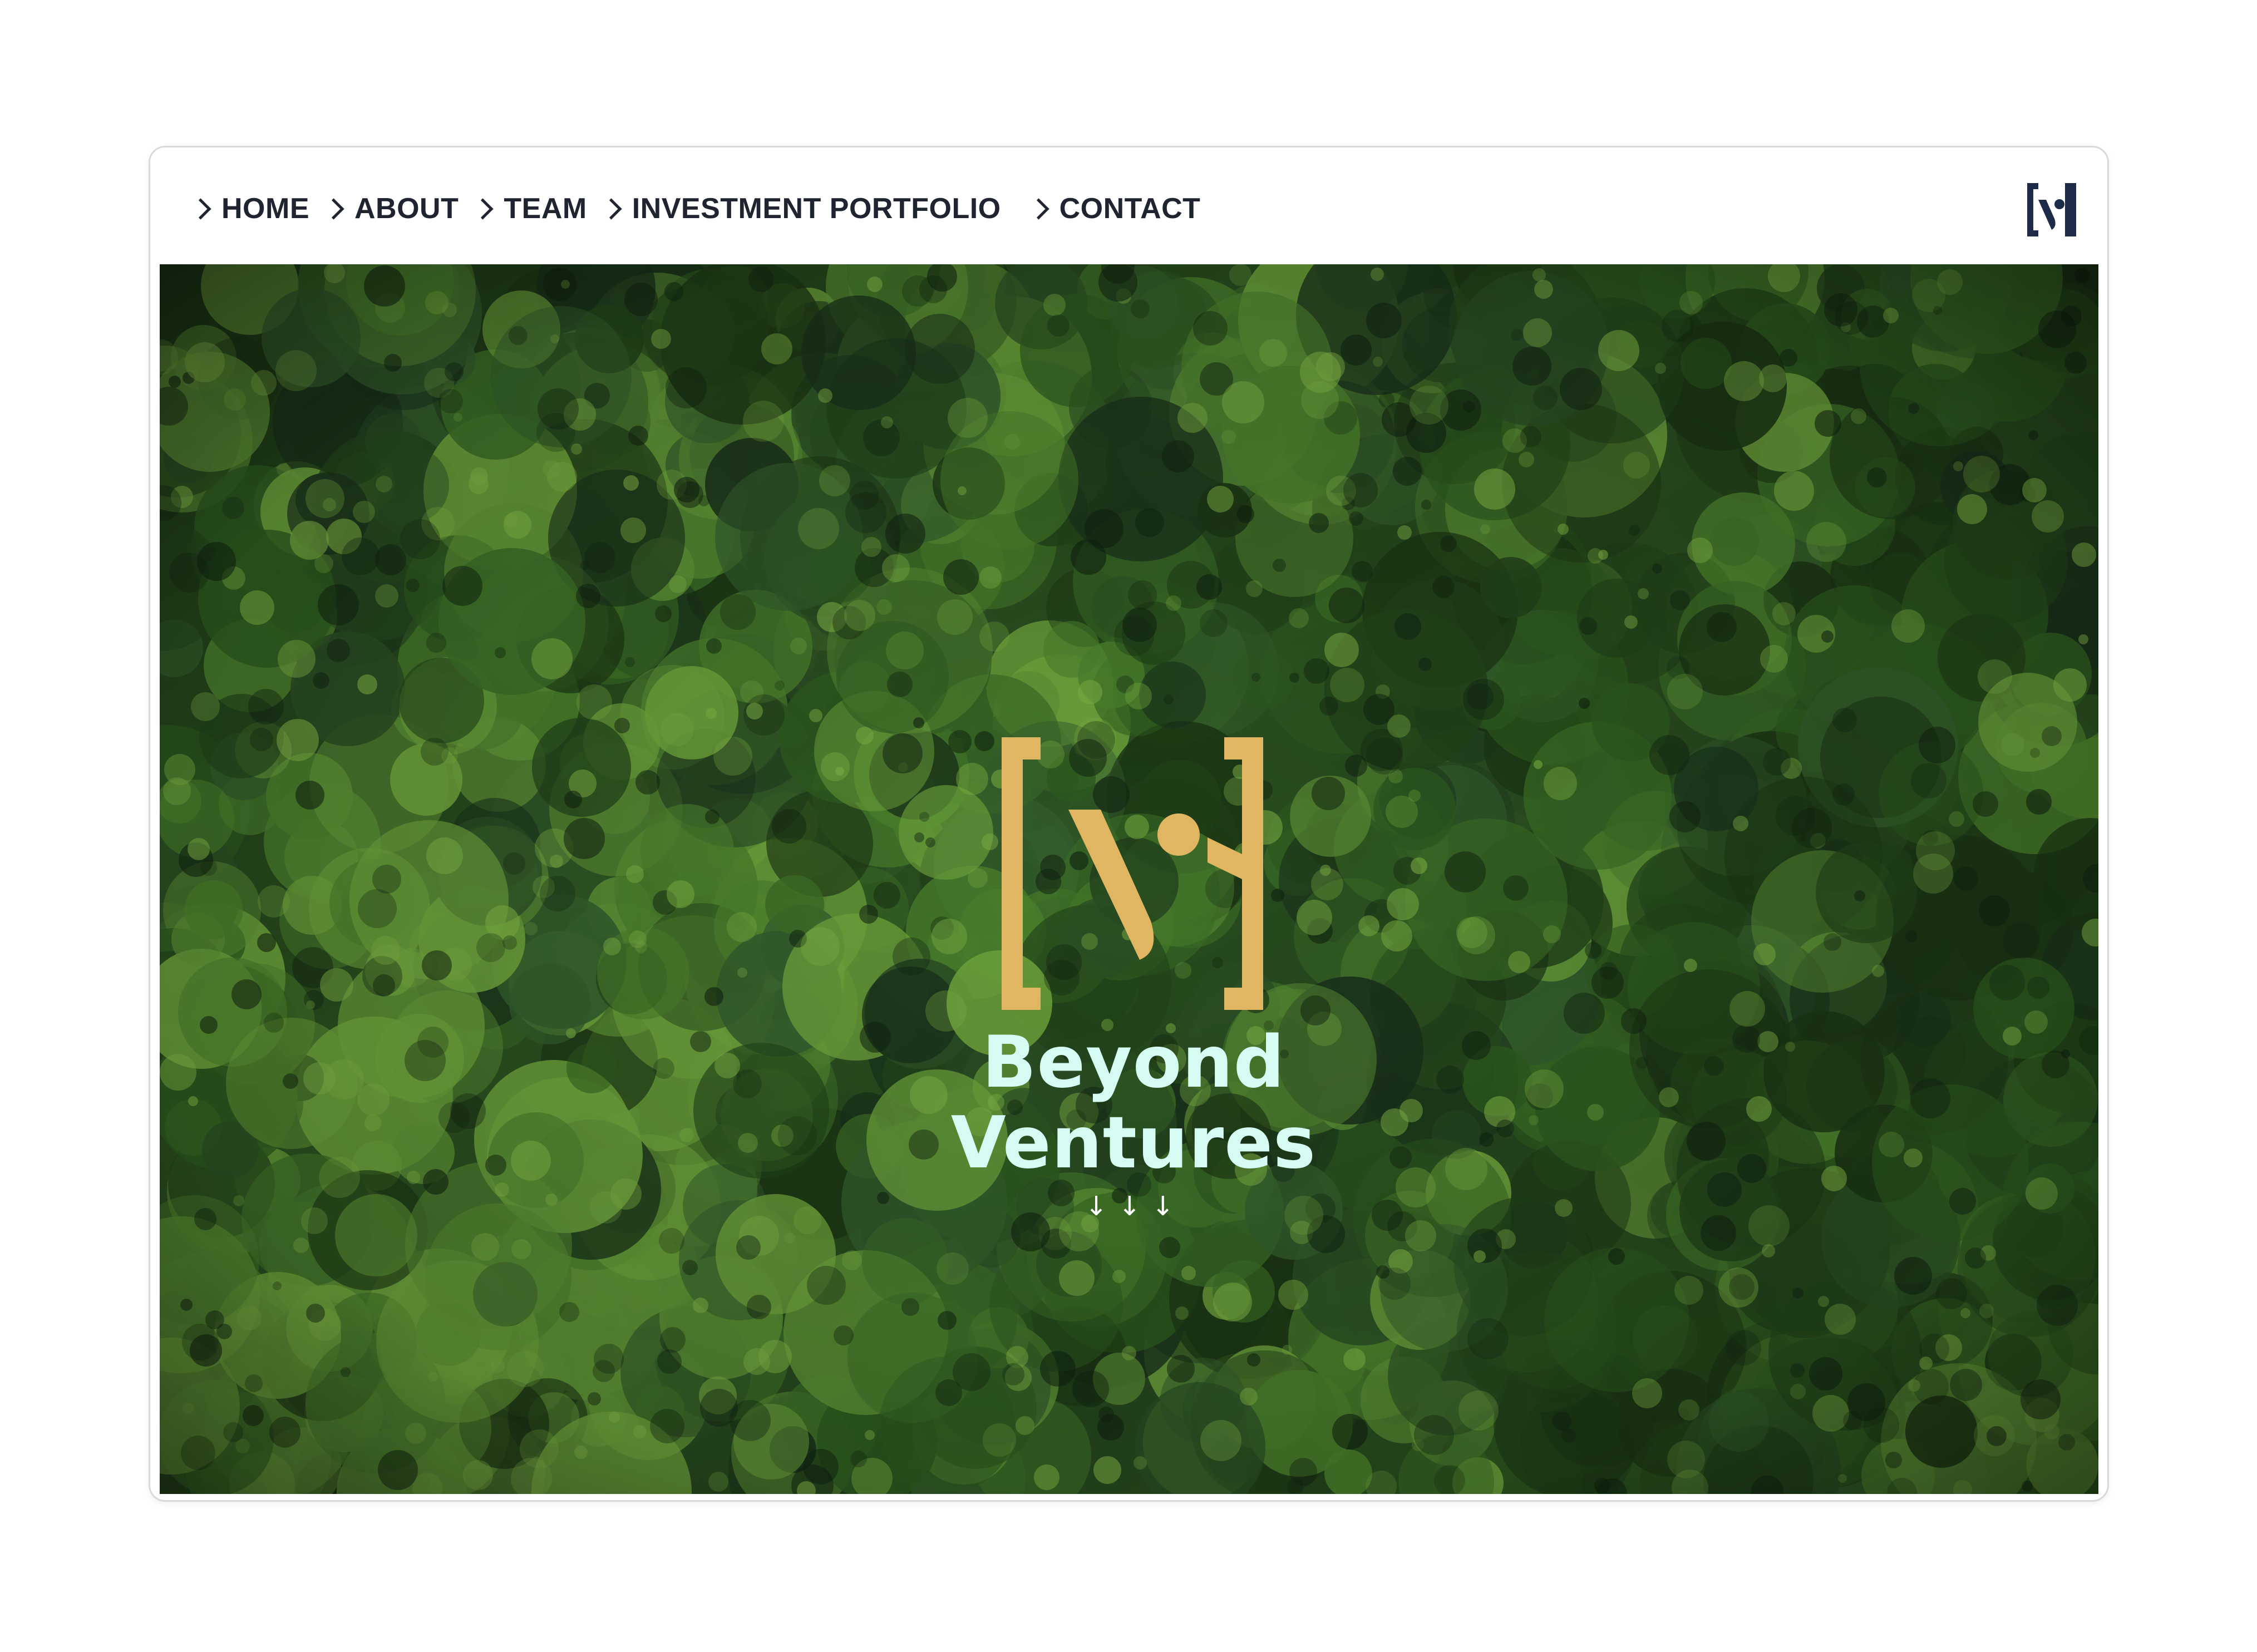 This screenshot has height=1652, width=2257. Describe the element at coordinates (1132, 873) in the screenshot. I see `beyond-ventures-hero-logo-icon` at that location.